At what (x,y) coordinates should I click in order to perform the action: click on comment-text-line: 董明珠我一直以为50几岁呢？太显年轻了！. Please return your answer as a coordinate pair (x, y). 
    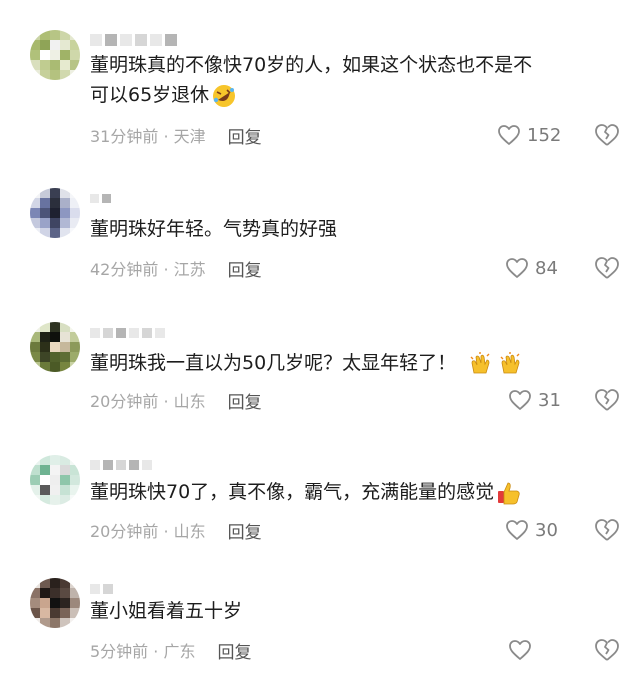
    Looking at the image, I should click on (273, 363).